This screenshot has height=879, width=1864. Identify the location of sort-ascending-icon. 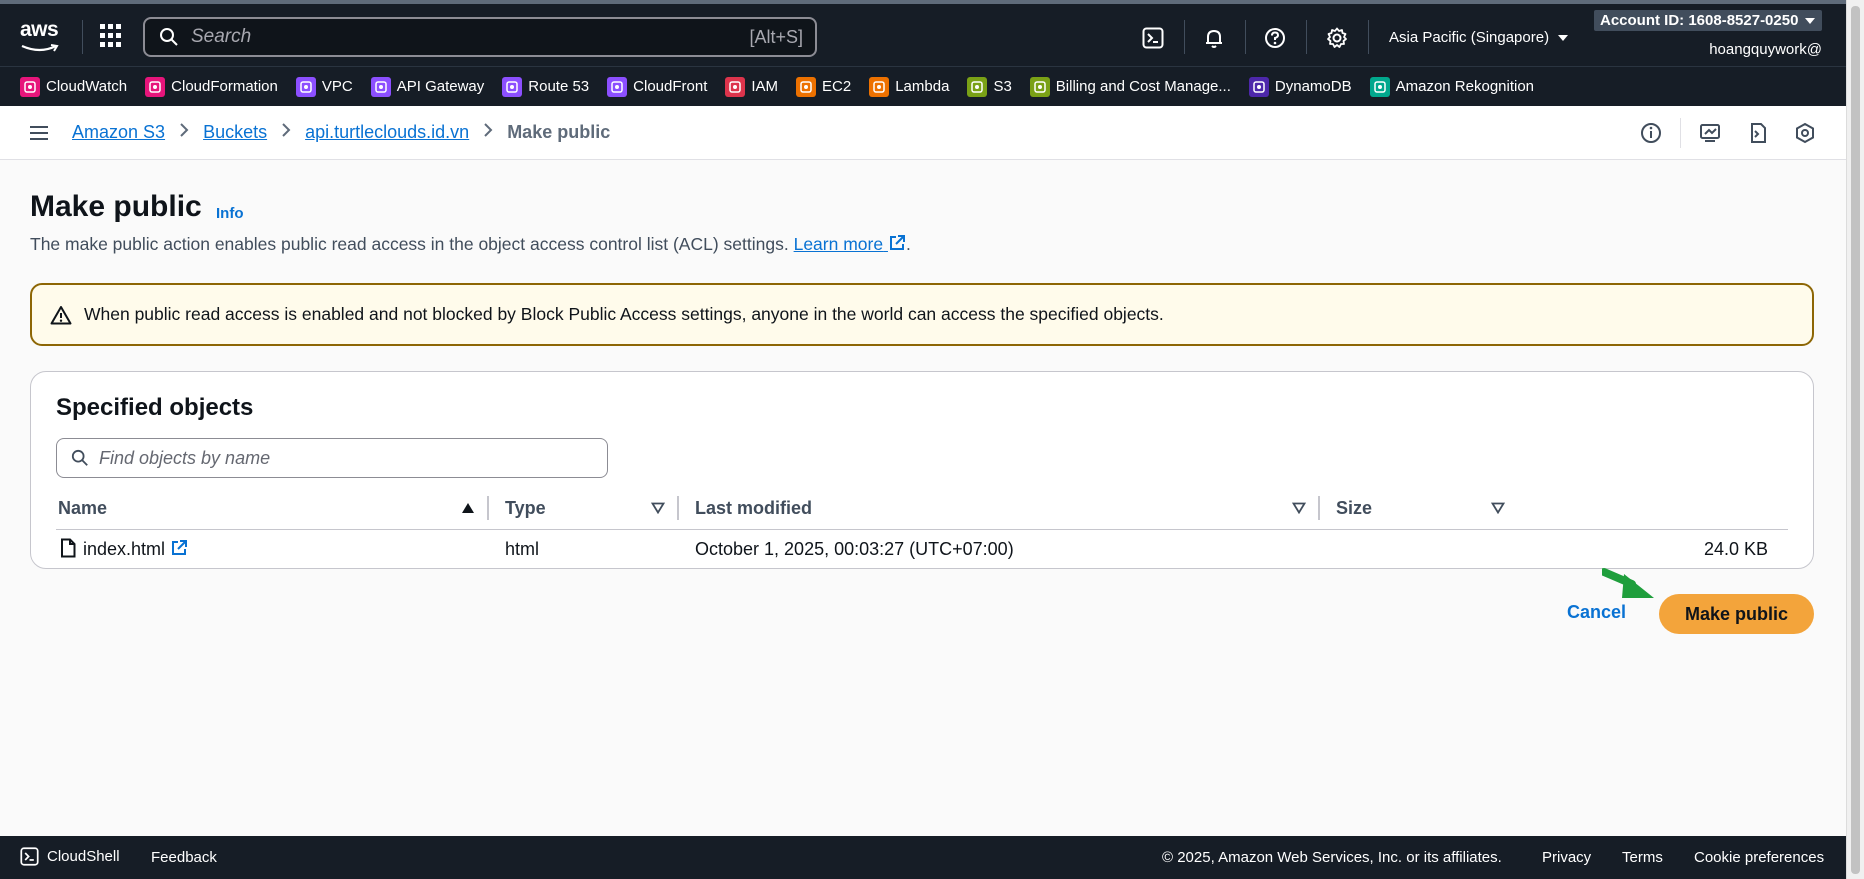
(468, 508).